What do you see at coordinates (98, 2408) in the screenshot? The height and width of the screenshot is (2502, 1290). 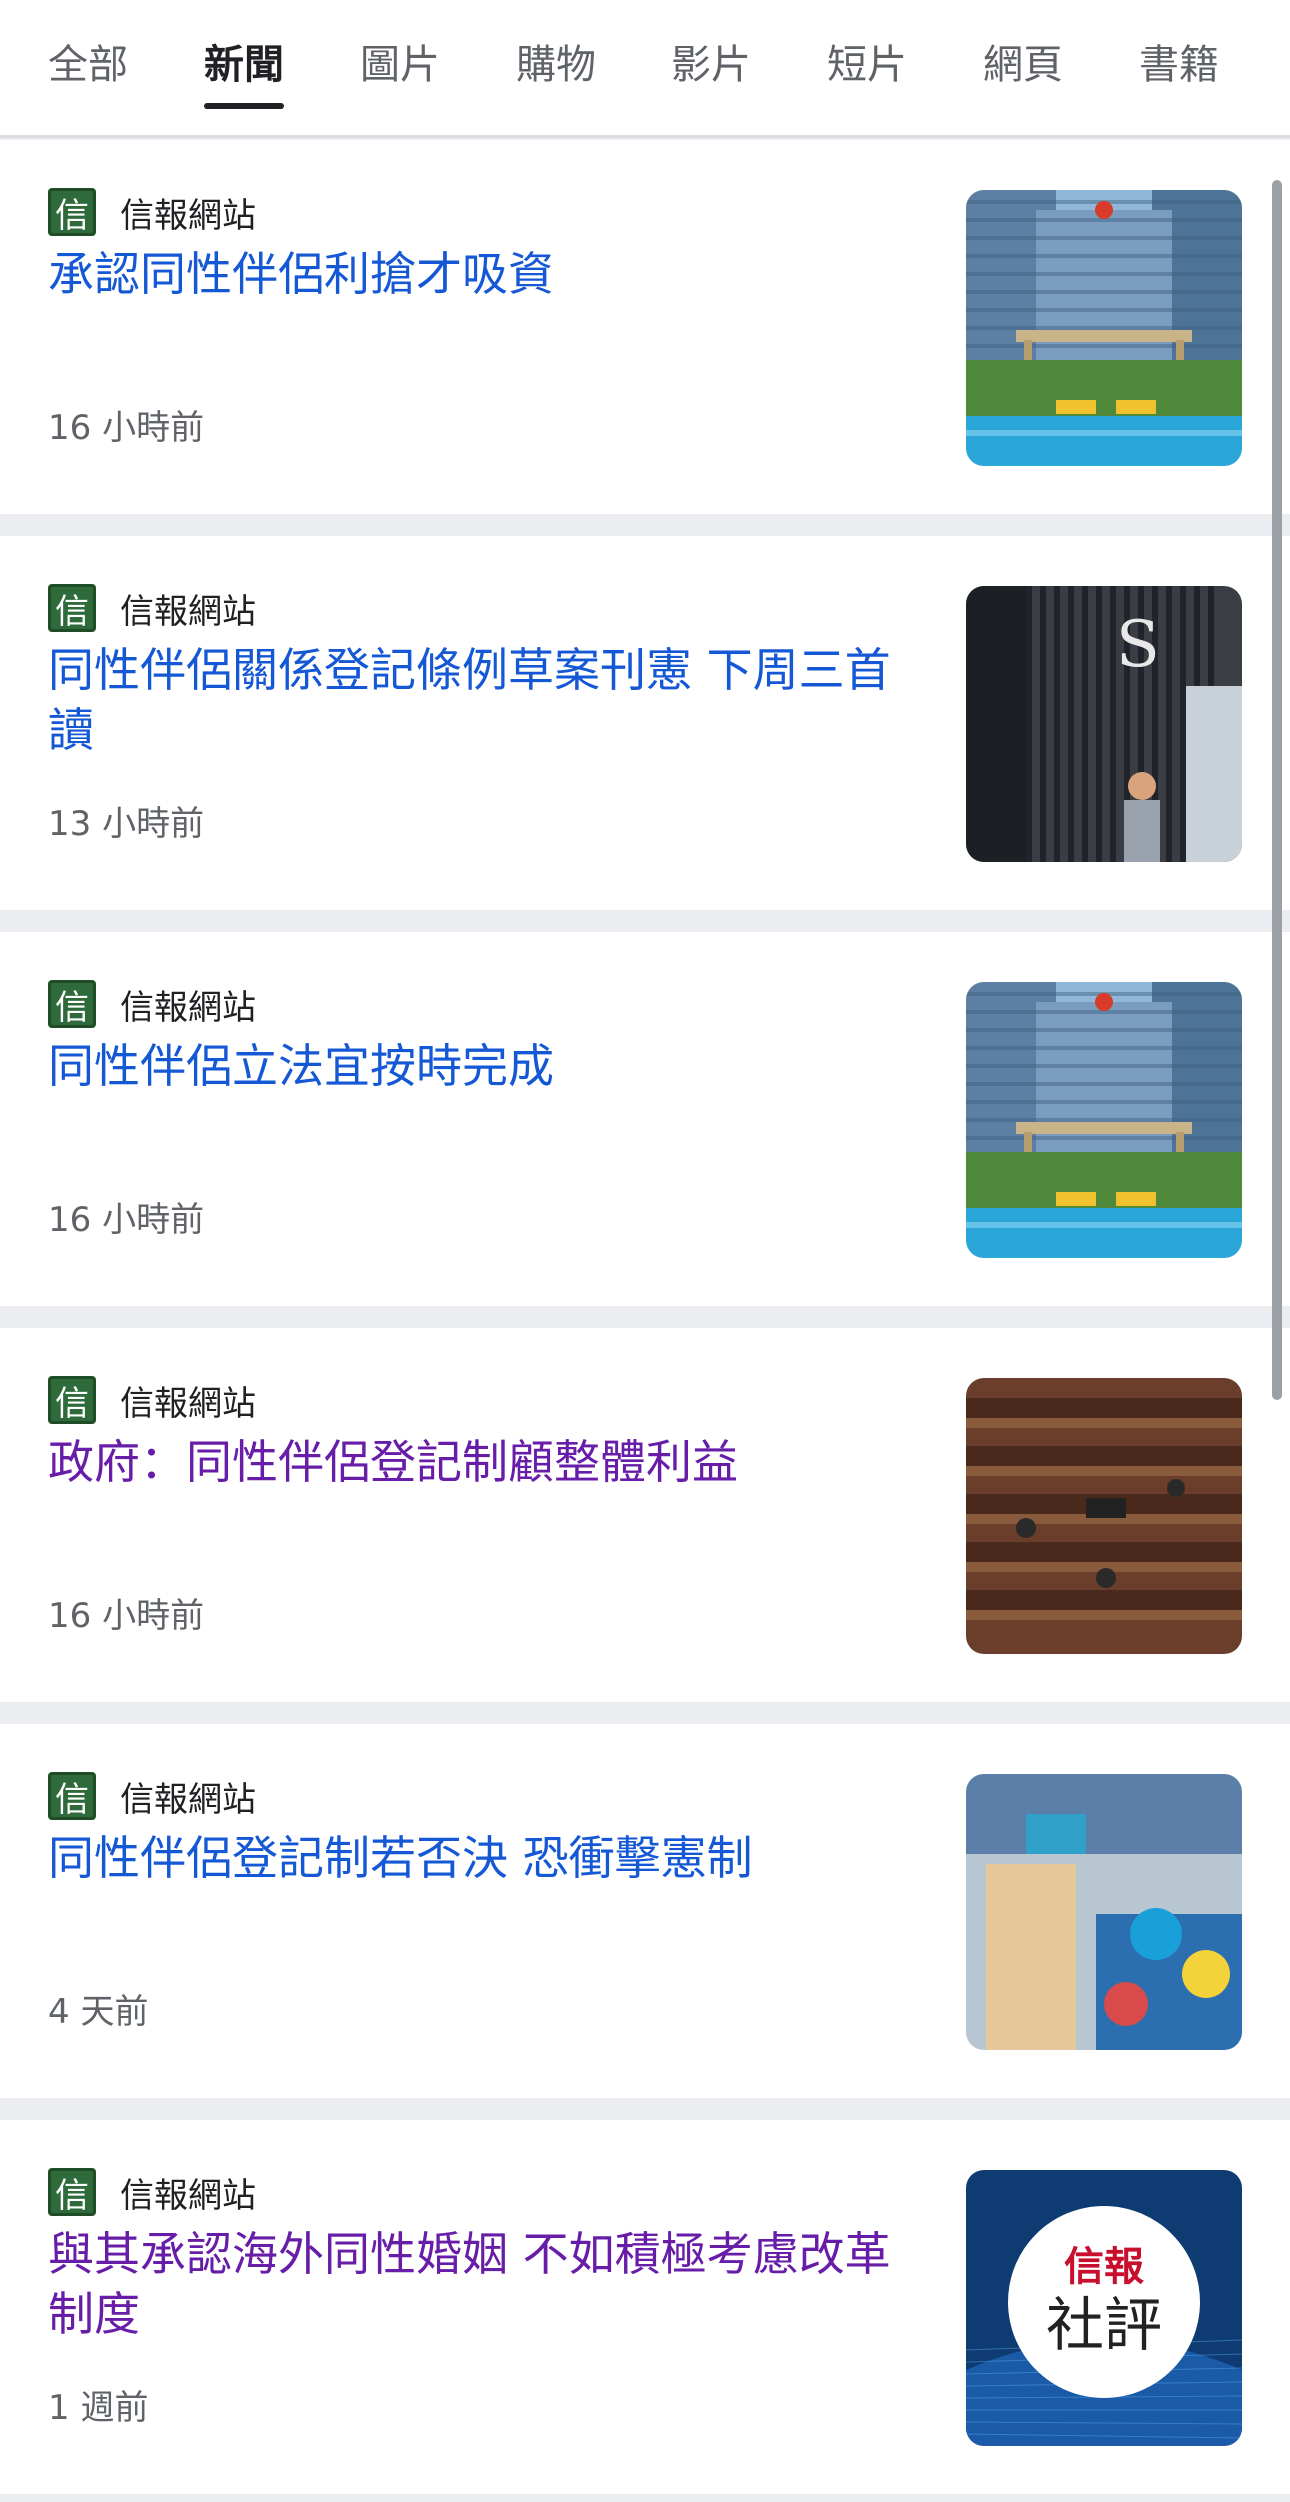 I see `timestamp: 1 週前` at bounding box center [98, 2408].